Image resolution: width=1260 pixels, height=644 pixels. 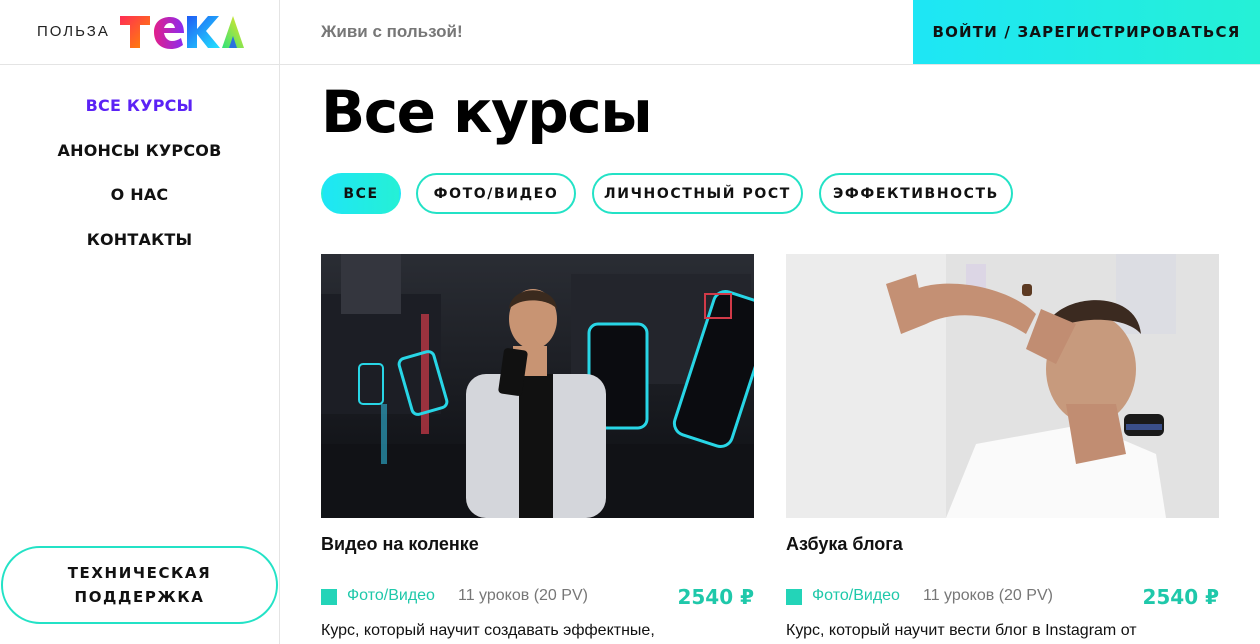 What do you see at coordinates (487, 112) in the screenshot?
I see `page-title: Все курсы` at bounding box center [487, 112].